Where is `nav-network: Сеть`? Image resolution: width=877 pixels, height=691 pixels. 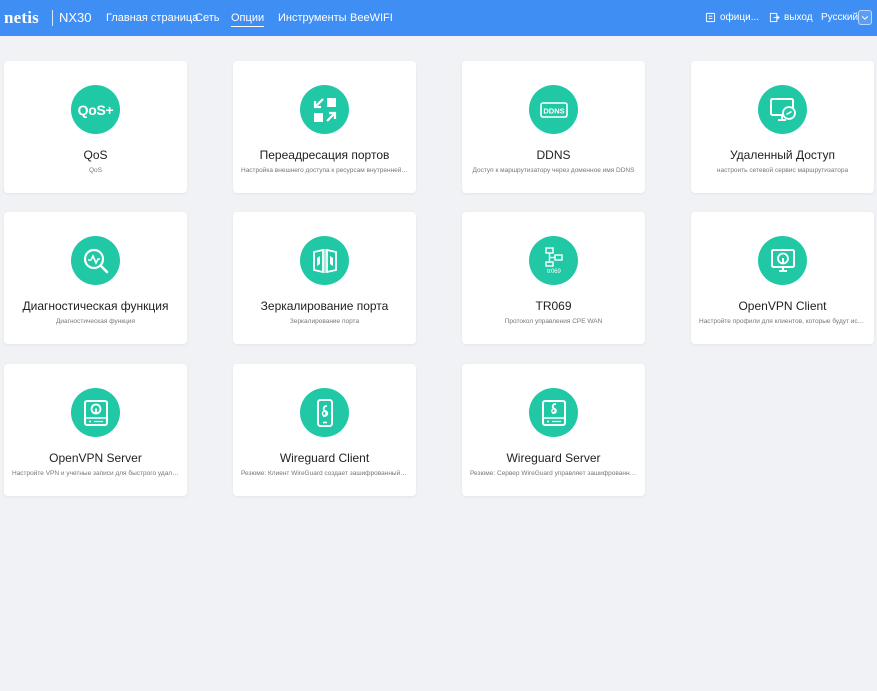
nav-network: Сеть is located at coordinates (207, 18).